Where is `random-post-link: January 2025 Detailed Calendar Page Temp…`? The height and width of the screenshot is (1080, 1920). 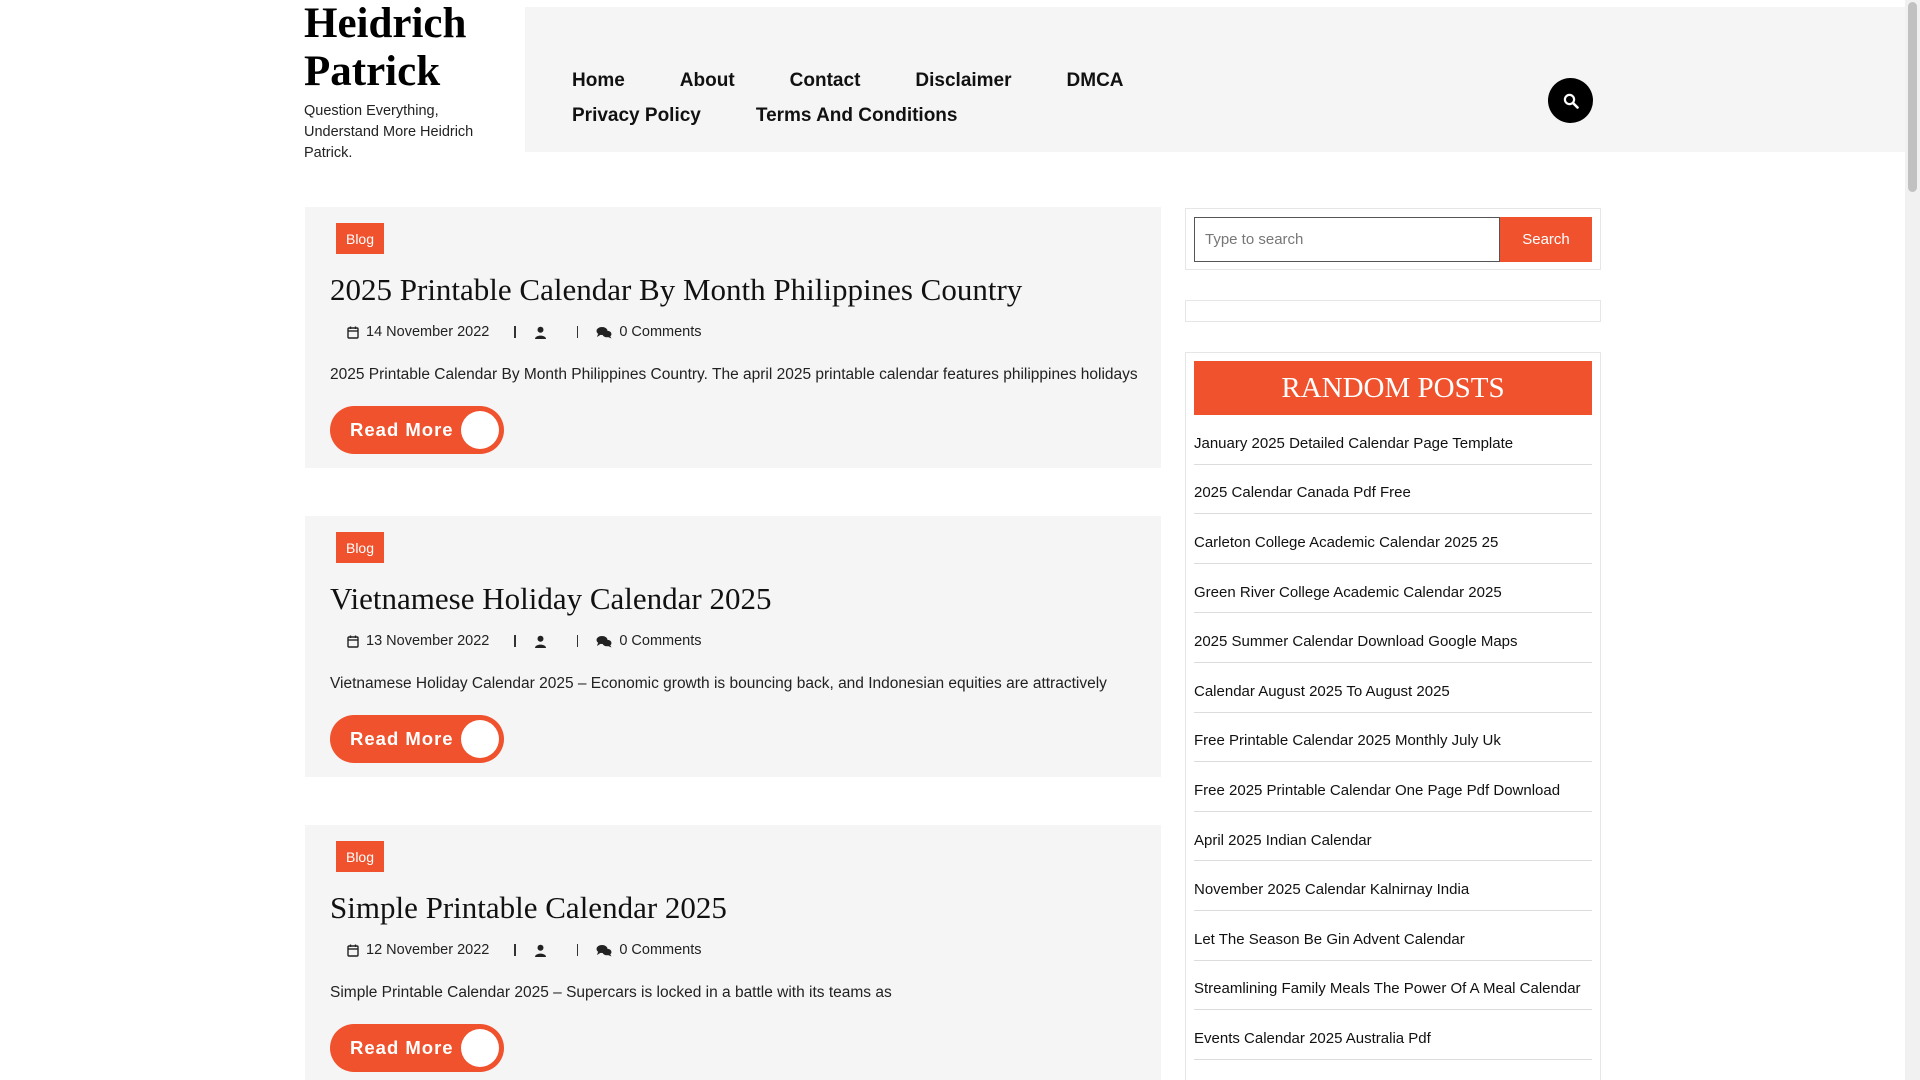 random-post-link: January 2025 Detailed Calendar Page Temp… is located at coordinates (1393, 440).